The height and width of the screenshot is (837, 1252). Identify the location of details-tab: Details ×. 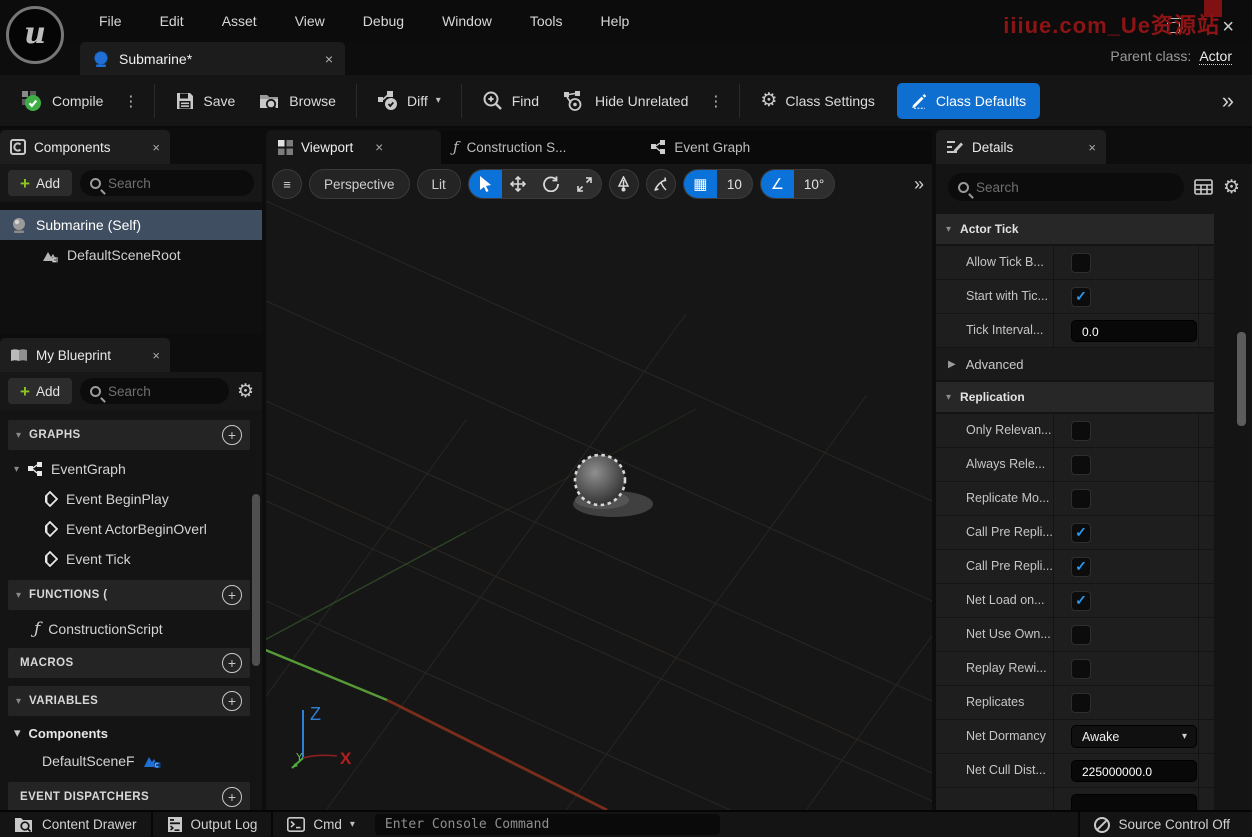
(1021, 147).